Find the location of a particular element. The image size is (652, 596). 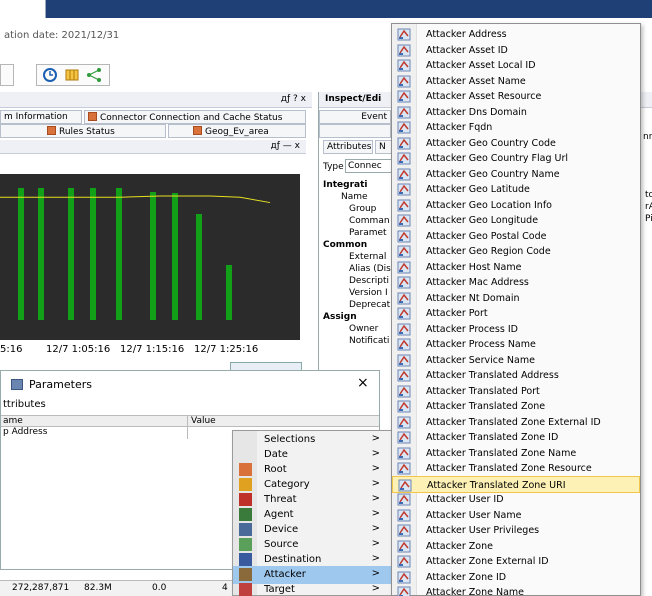

column-value: Value is located at coordinates (203, 421).